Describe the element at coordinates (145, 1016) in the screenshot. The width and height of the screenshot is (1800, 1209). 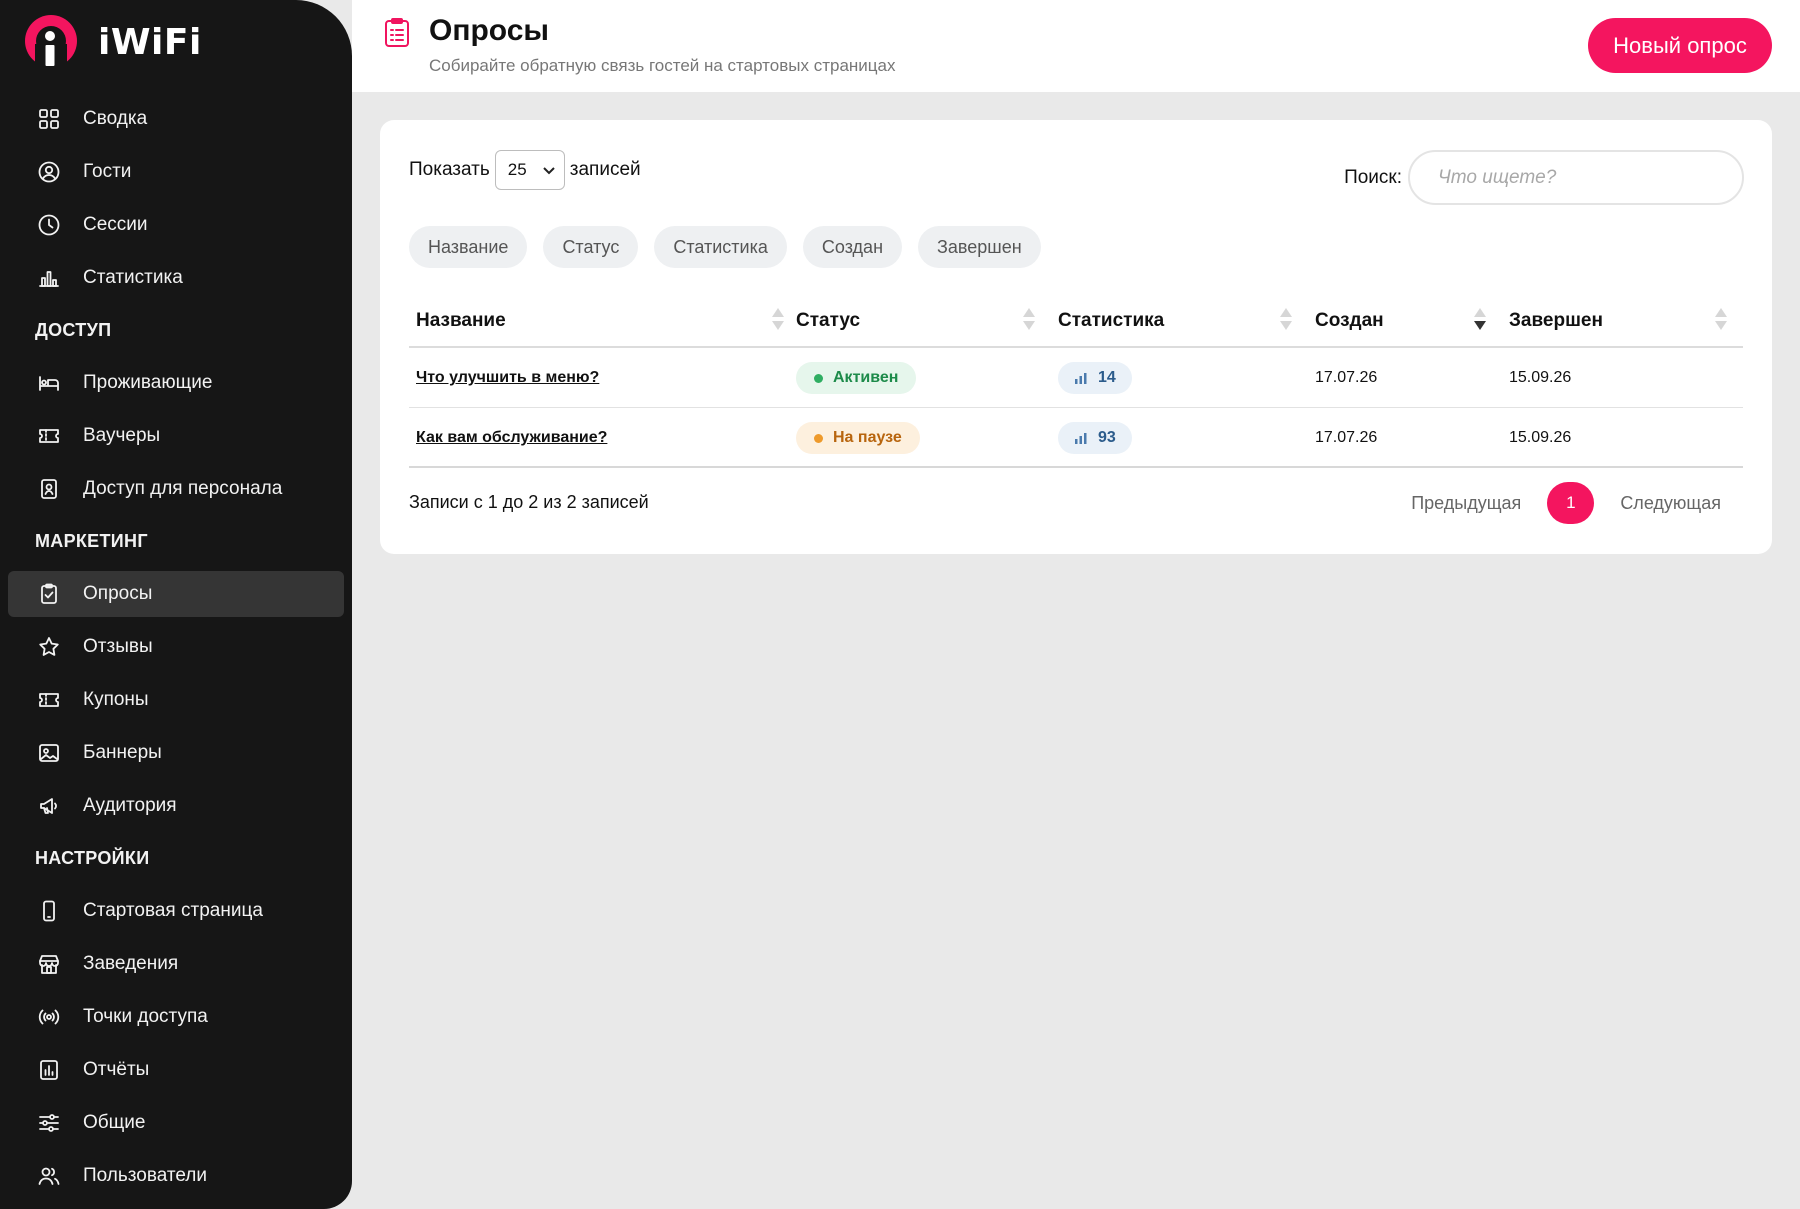
I see `sidebar-item-label: Точки доступа` at that location.